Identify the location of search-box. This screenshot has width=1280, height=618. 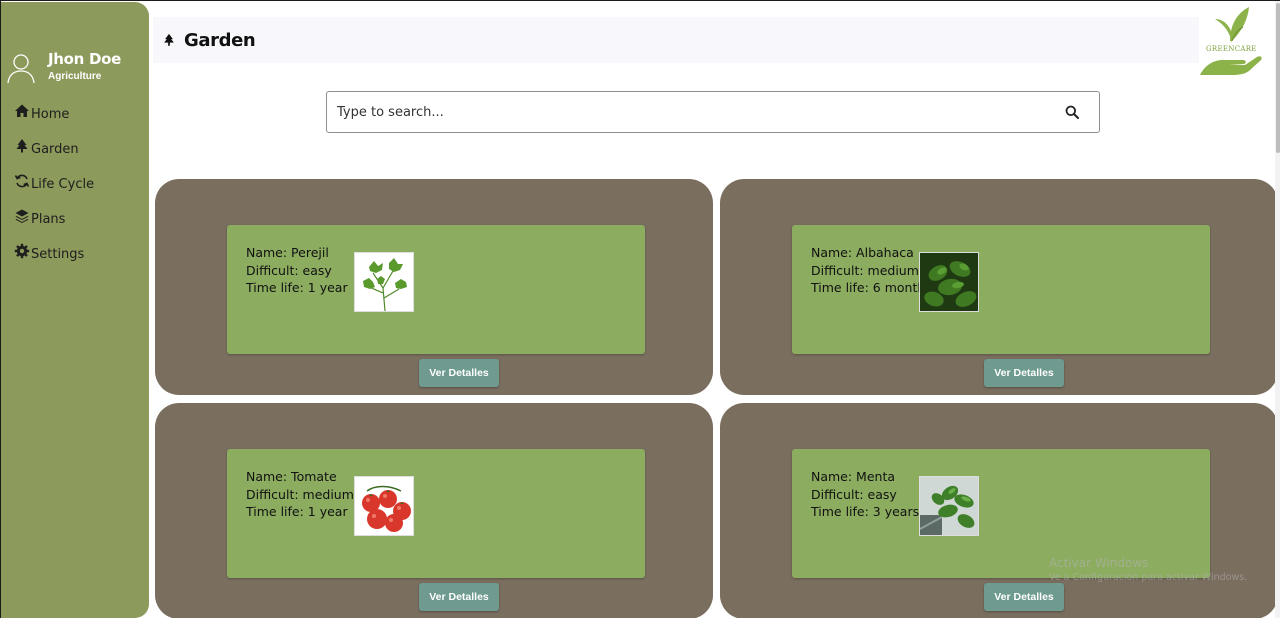
(713, 112).